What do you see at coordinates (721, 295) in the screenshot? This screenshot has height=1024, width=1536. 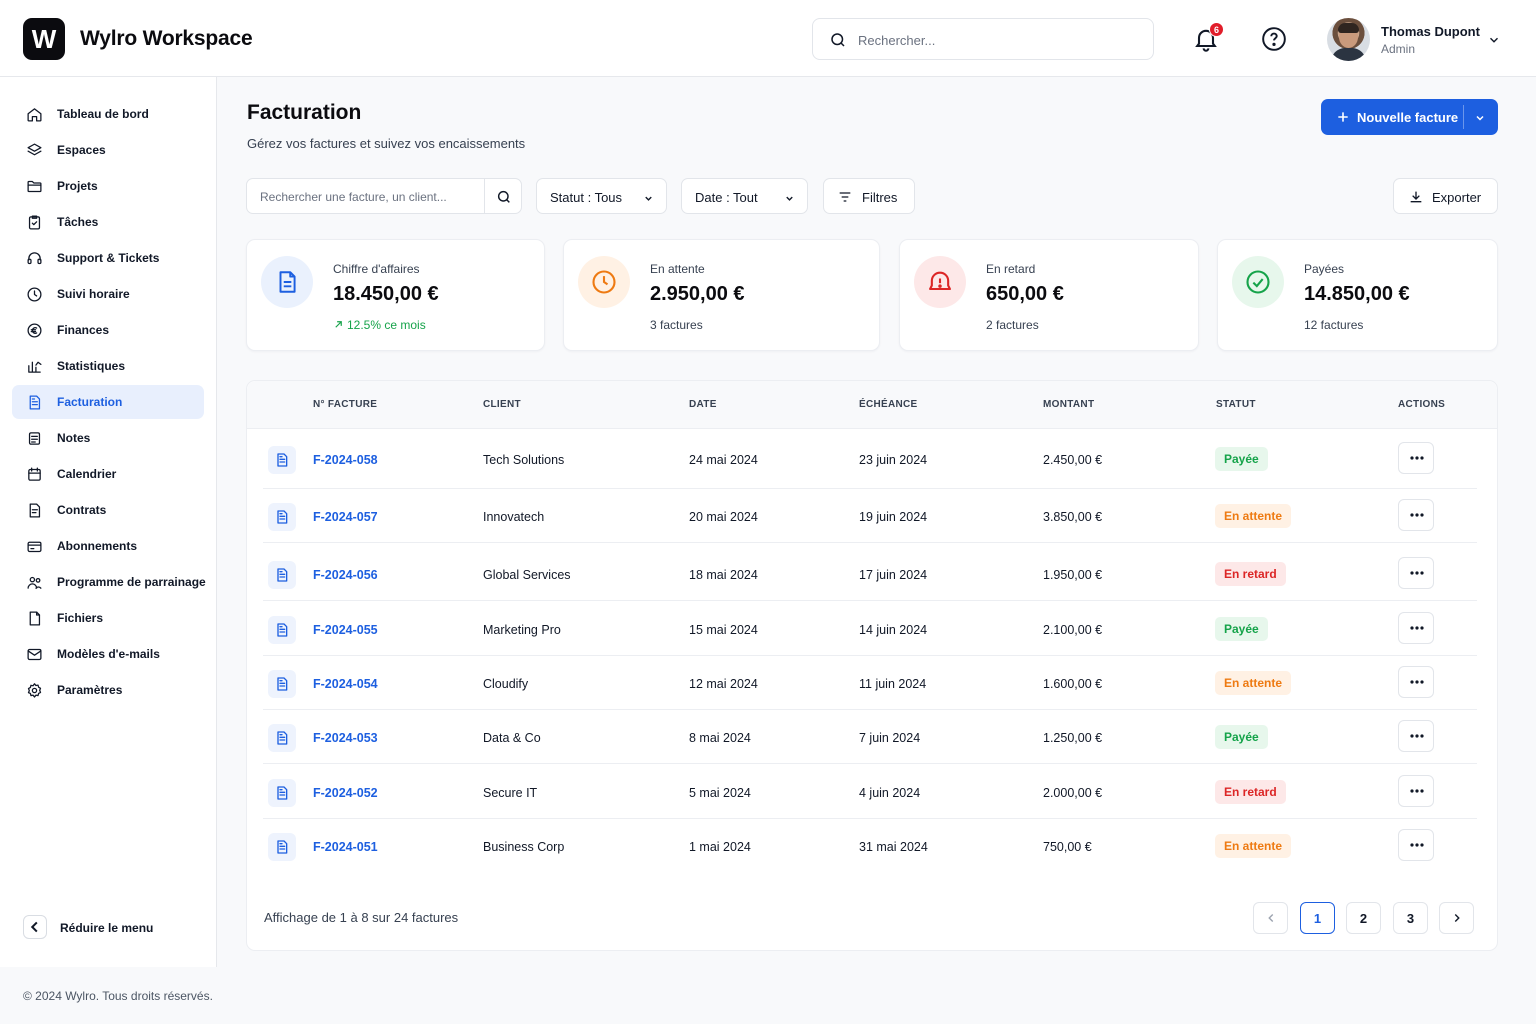 I see `pending-card: En attente 2.950,00 € 3 factures` at bounding box center [721, 295].